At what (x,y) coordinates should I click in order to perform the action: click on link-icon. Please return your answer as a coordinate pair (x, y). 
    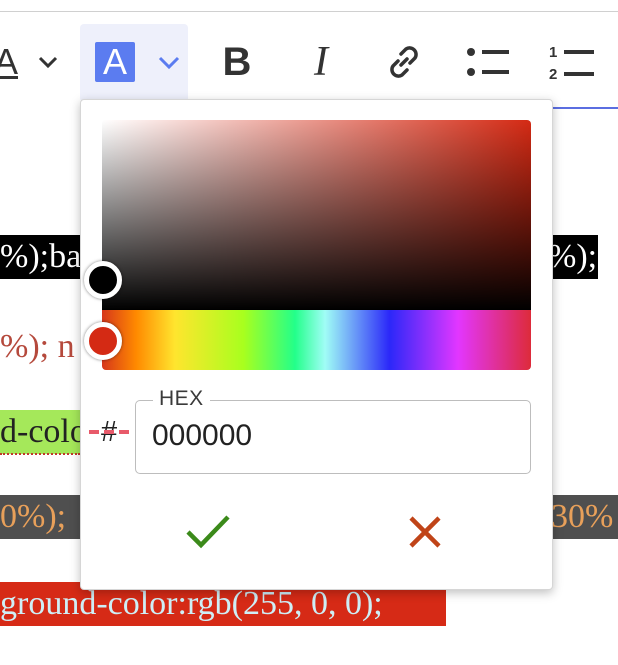
    Looking at the image, I should click on (404, 62).